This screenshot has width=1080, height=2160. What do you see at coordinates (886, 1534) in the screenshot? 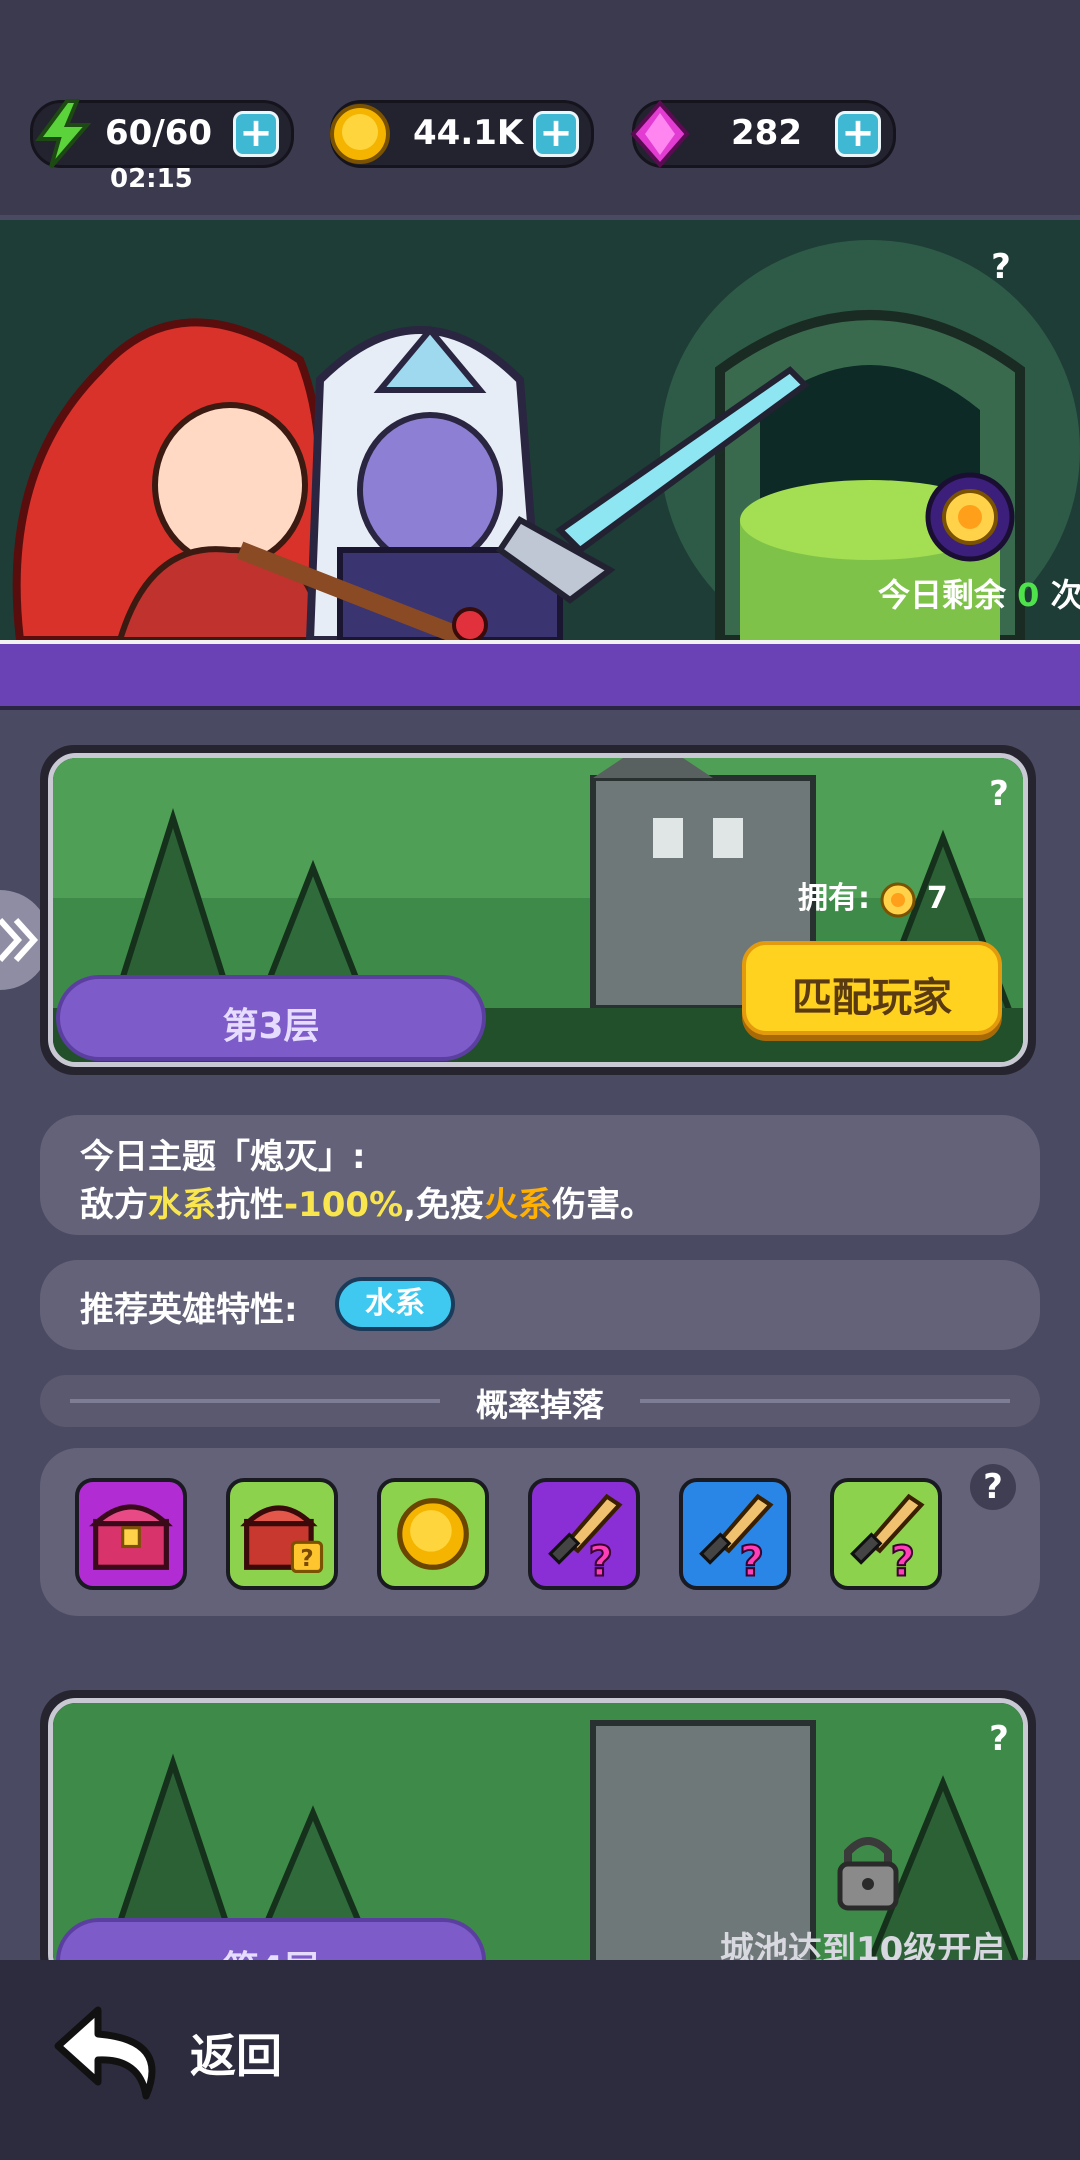
I see `green-weapon-icon: ?` at bounding box center [886, 1534].